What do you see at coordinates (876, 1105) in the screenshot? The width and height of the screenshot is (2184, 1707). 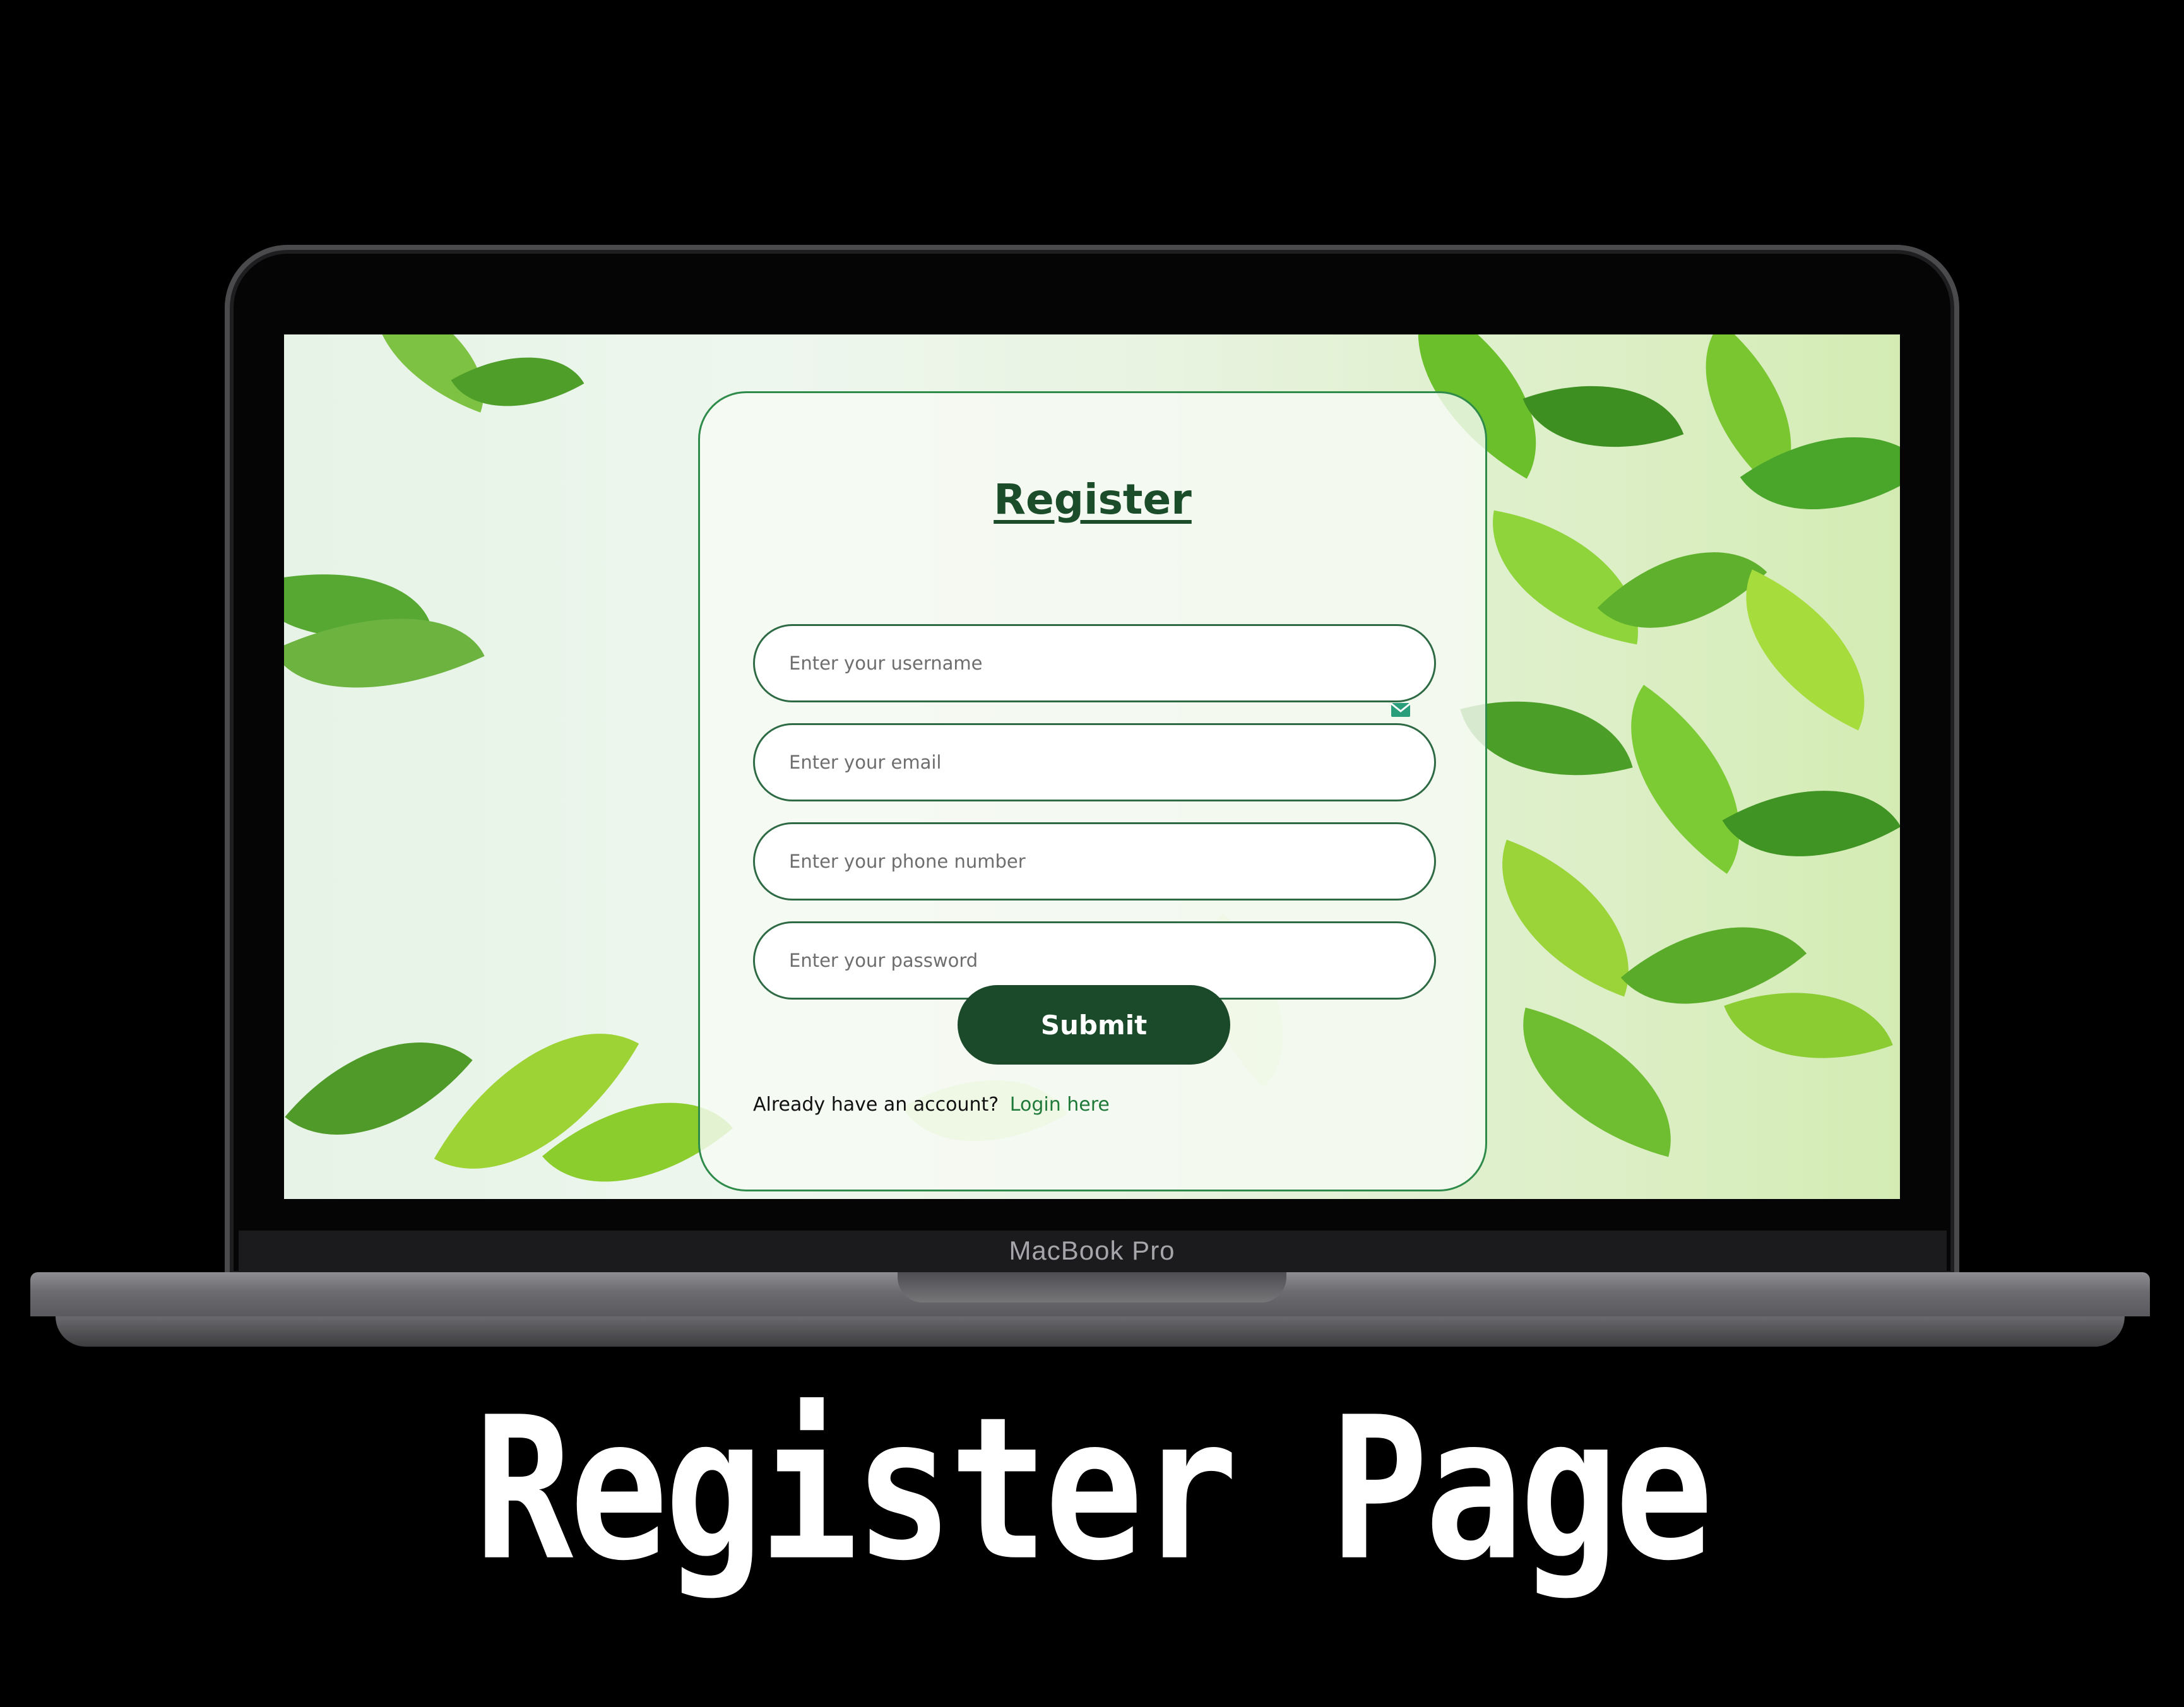 I see `account-prompt-text: Already have an account?` at bounding box center [876, 1105].